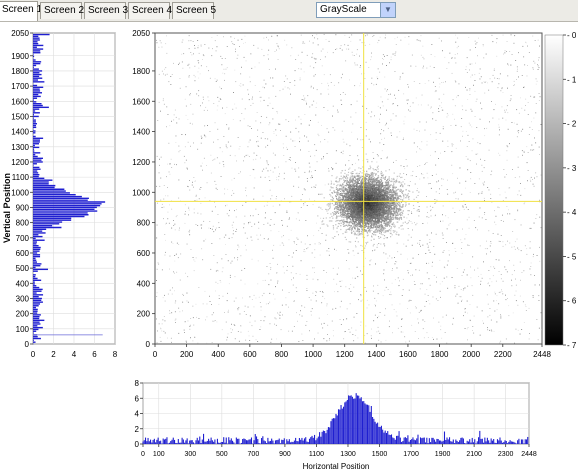 The height and width of the screenshot is (473, 578). What do you see at coordinates (572, 212) in the screenshot?
I see `colorbar-tick-label: - 4` at bounding box center [572, 212].